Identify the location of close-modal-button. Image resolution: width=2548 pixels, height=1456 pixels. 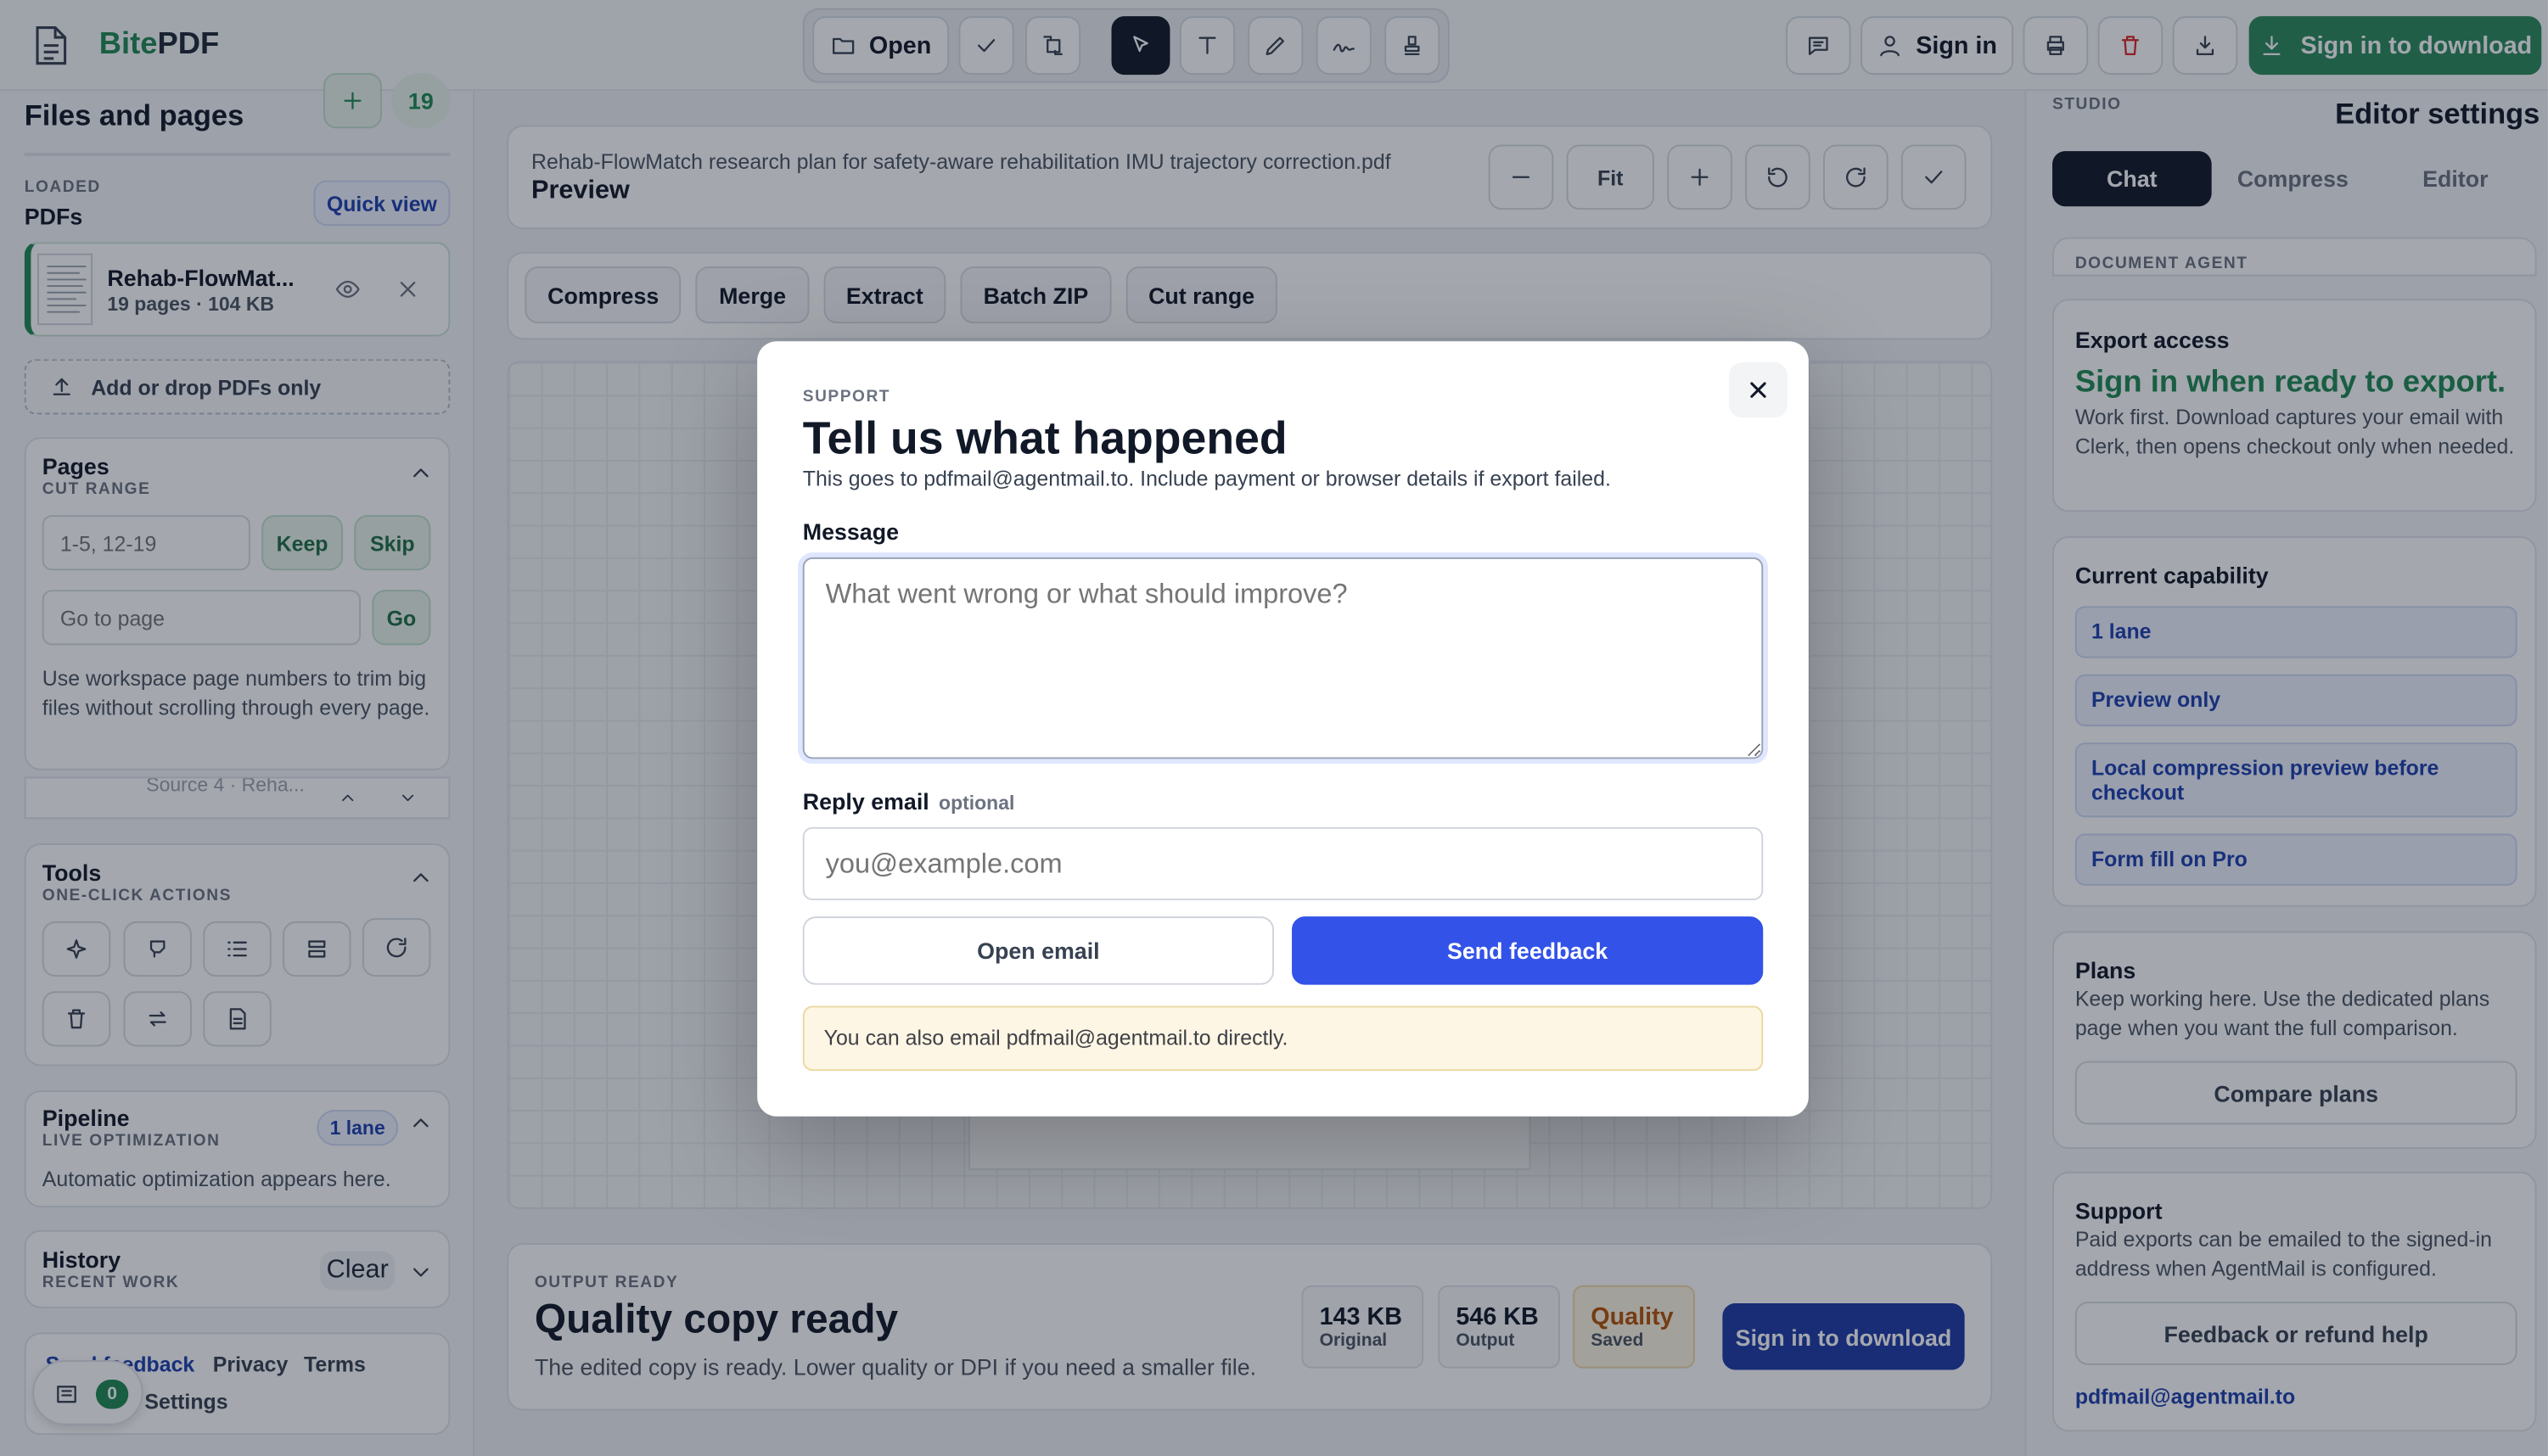
(1758, 390).